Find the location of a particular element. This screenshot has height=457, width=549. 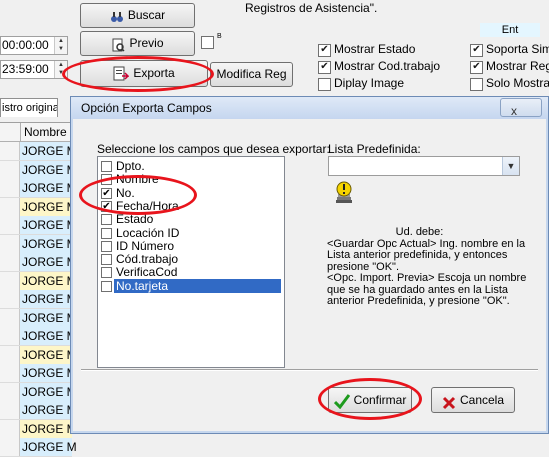

field-item: Estado is located at coordinates (191, 219).